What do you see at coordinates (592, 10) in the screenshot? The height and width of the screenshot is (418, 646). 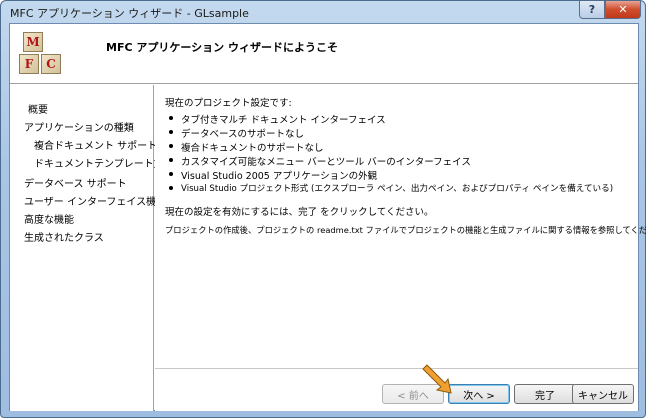 I see `help-button: ?` at bounding box center [592, 10].